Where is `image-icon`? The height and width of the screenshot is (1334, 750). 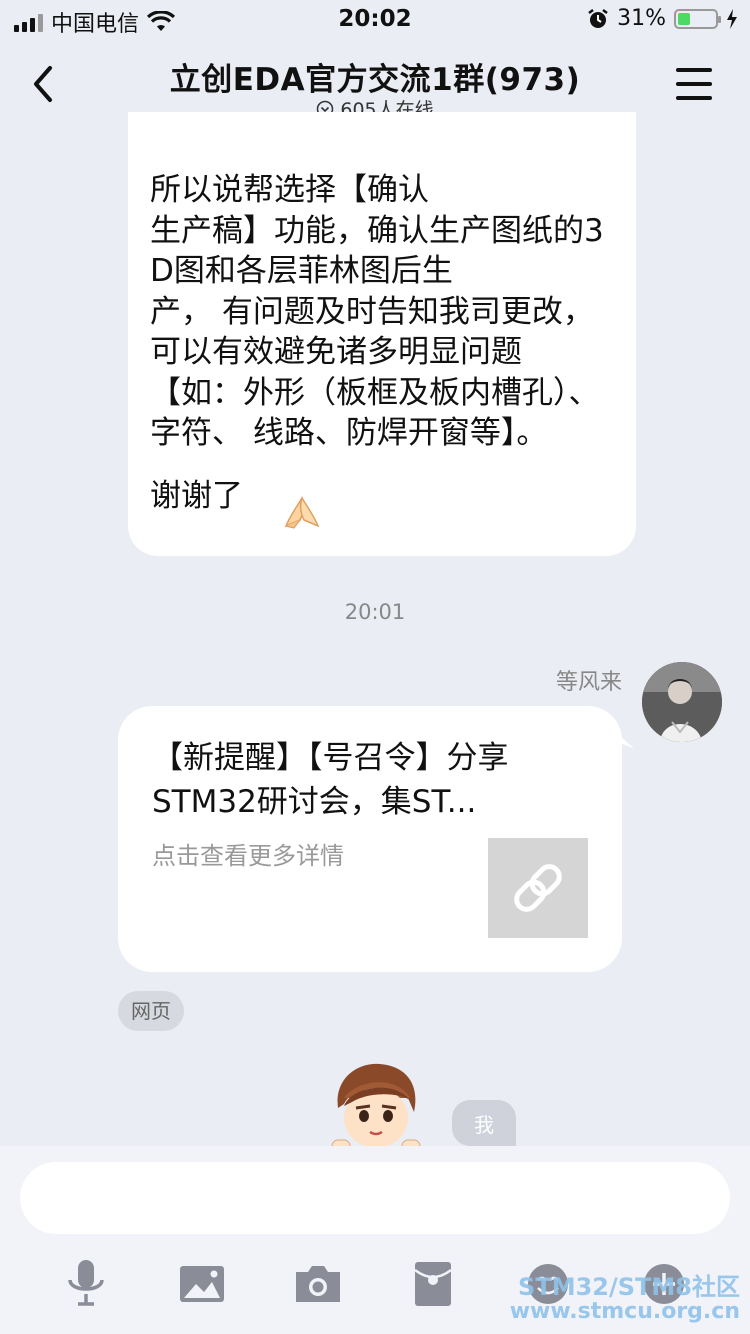
image-icon is located at coordinates (202, 1284).